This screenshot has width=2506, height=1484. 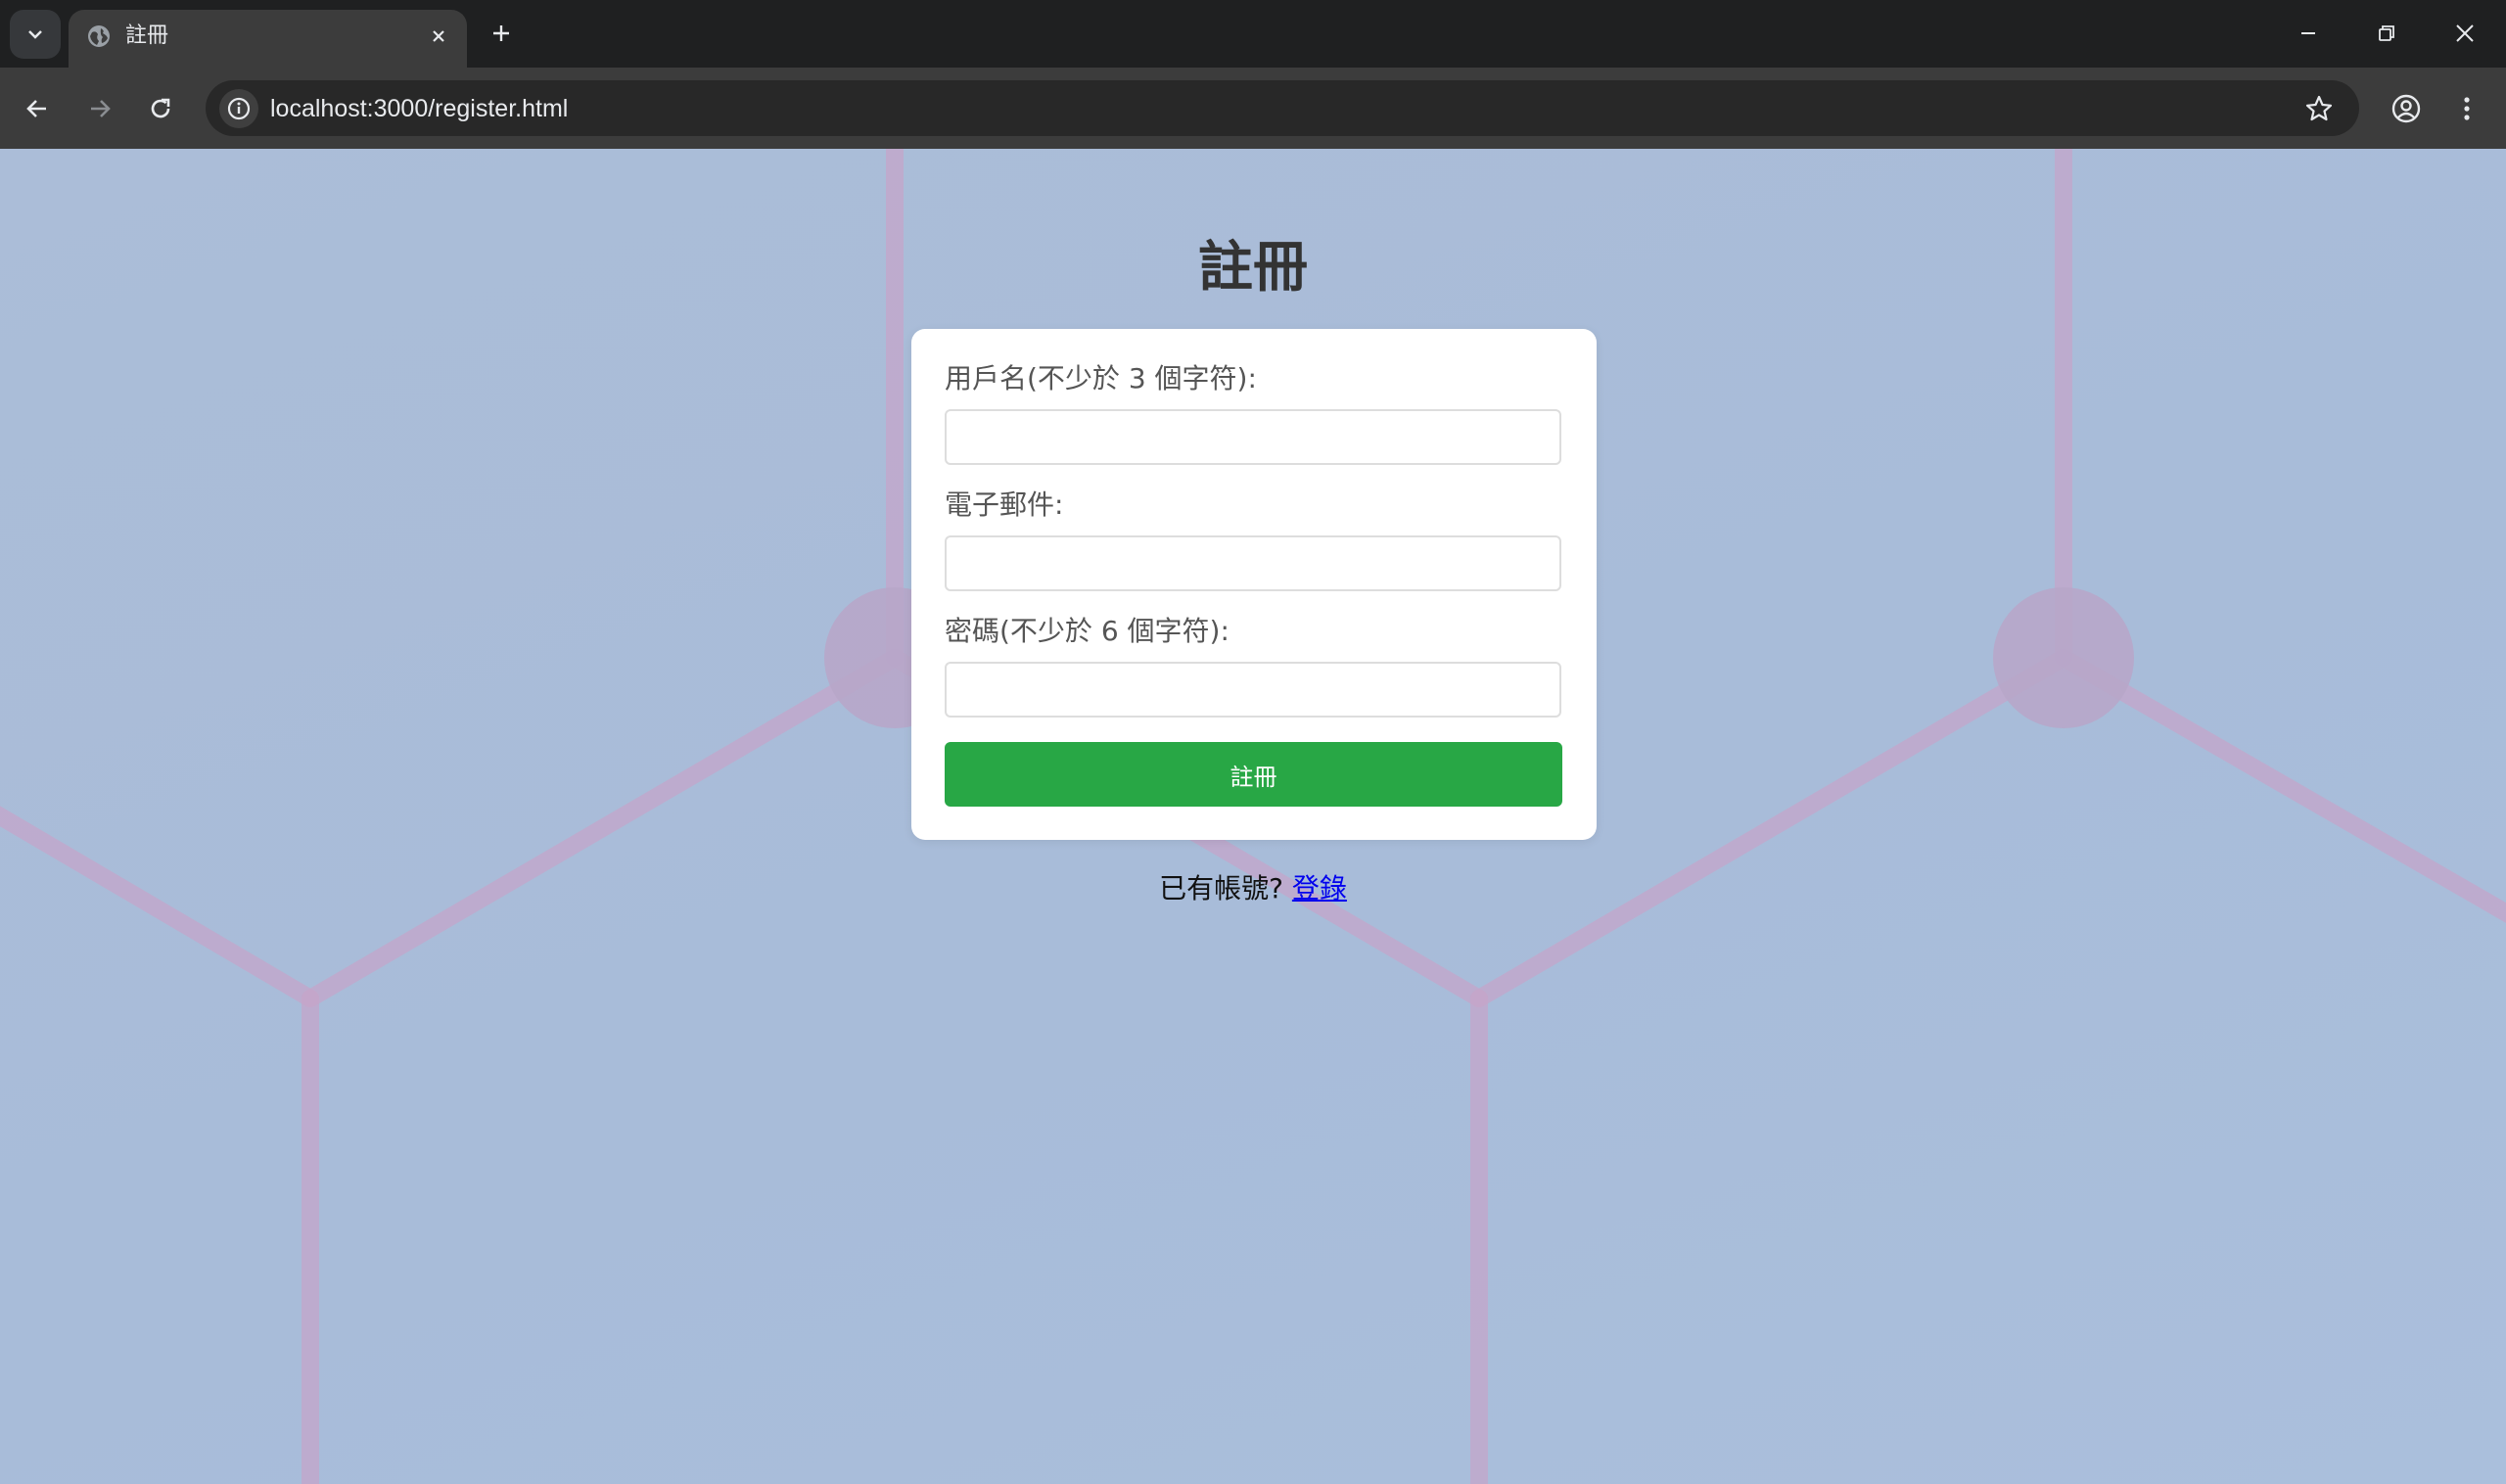 What do you see at coordinates (147, 35) in the screenshot?
I see `tab-title: 註冊` at bounding box center [147, 35].